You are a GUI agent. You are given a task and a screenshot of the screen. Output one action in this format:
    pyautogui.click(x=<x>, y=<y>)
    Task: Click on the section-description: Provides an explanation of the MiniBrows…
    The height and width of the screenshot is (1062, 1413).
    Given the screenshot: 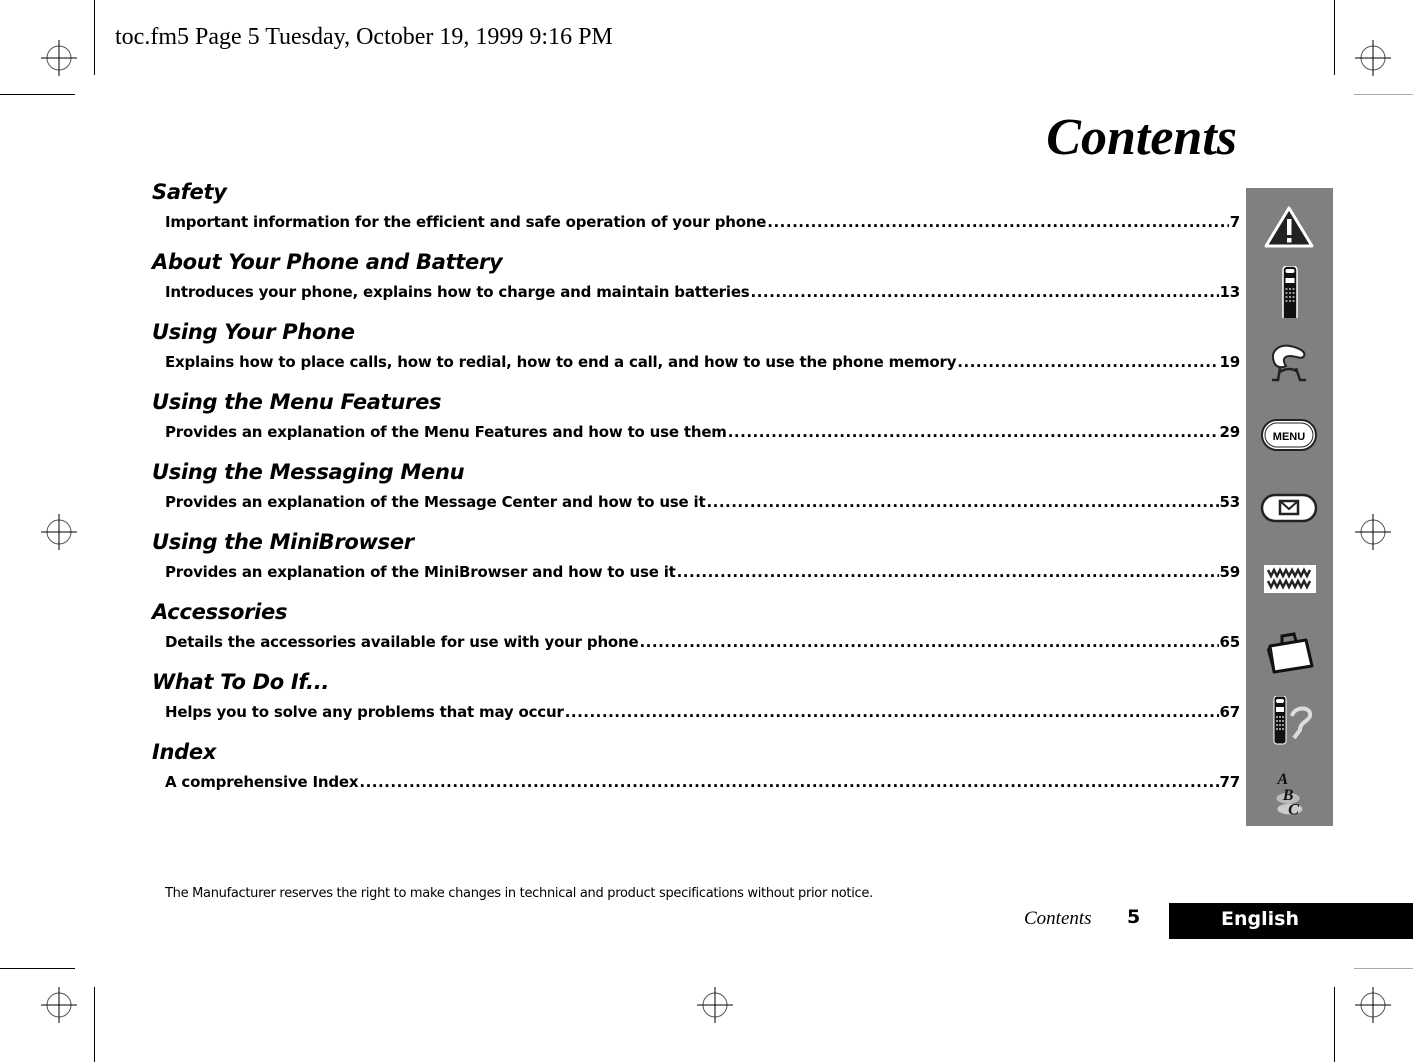 What is the action you would take?
    pyautogui.click(x=420, y=572)
    